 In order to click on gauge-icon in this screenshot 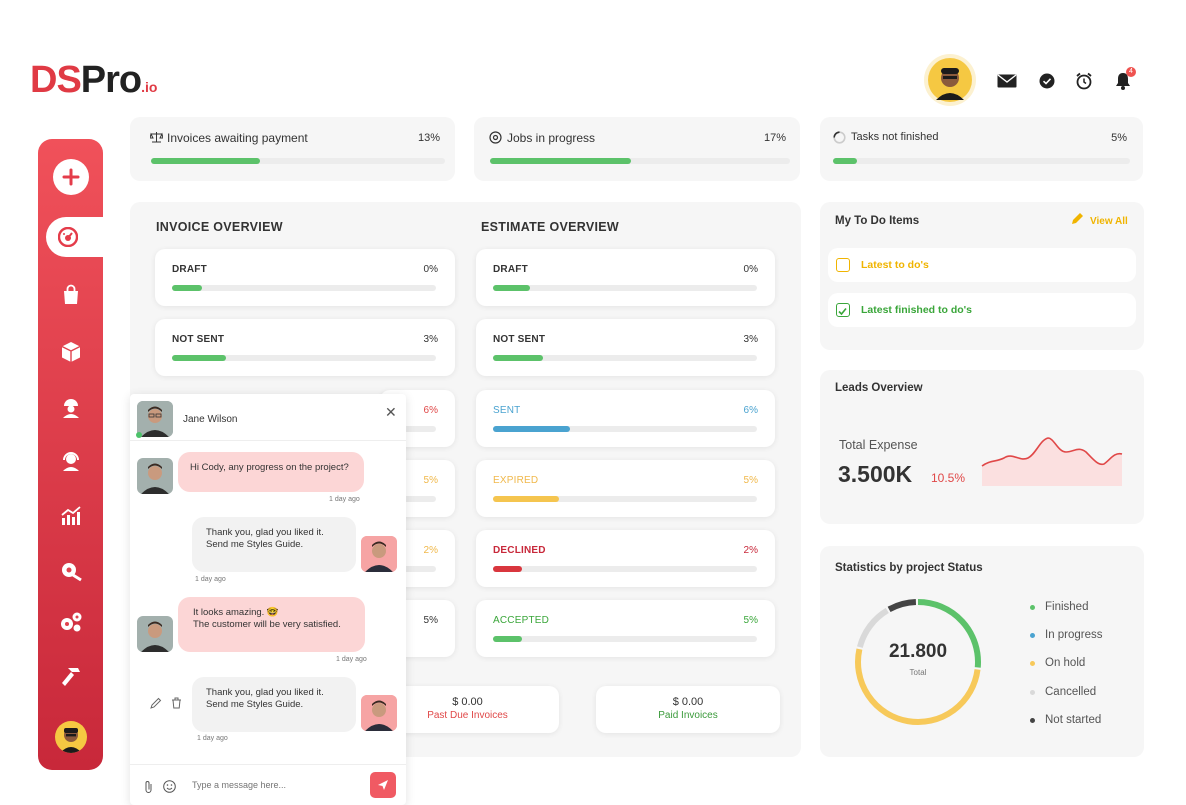, I will do `click(495, 137)`.